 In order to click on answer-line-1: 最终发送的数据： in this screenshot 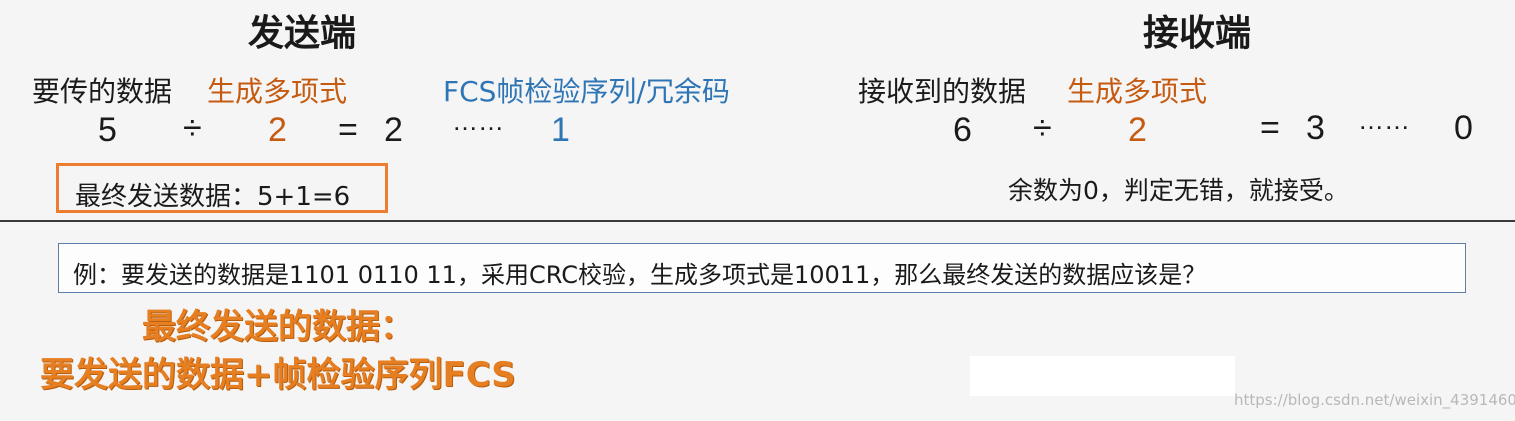, I will do `click(278, 327)`.